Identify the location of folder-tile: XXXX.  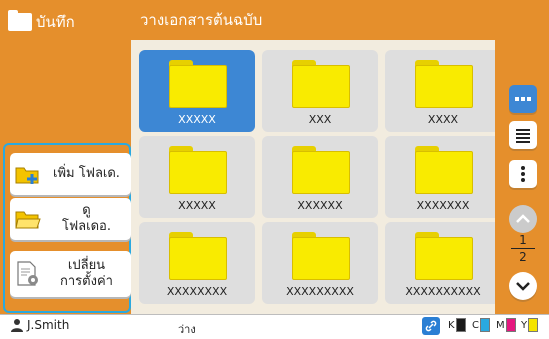
(443, 91).